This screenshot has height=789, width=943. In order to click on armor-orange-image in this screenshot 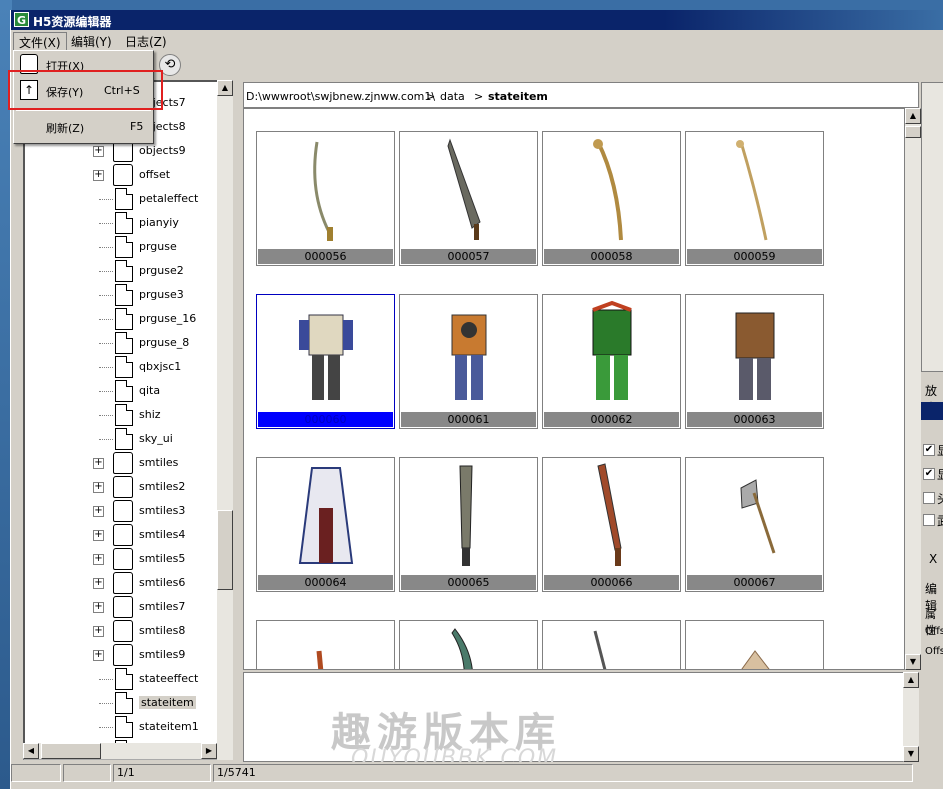, I will do `click(469, 357)`.